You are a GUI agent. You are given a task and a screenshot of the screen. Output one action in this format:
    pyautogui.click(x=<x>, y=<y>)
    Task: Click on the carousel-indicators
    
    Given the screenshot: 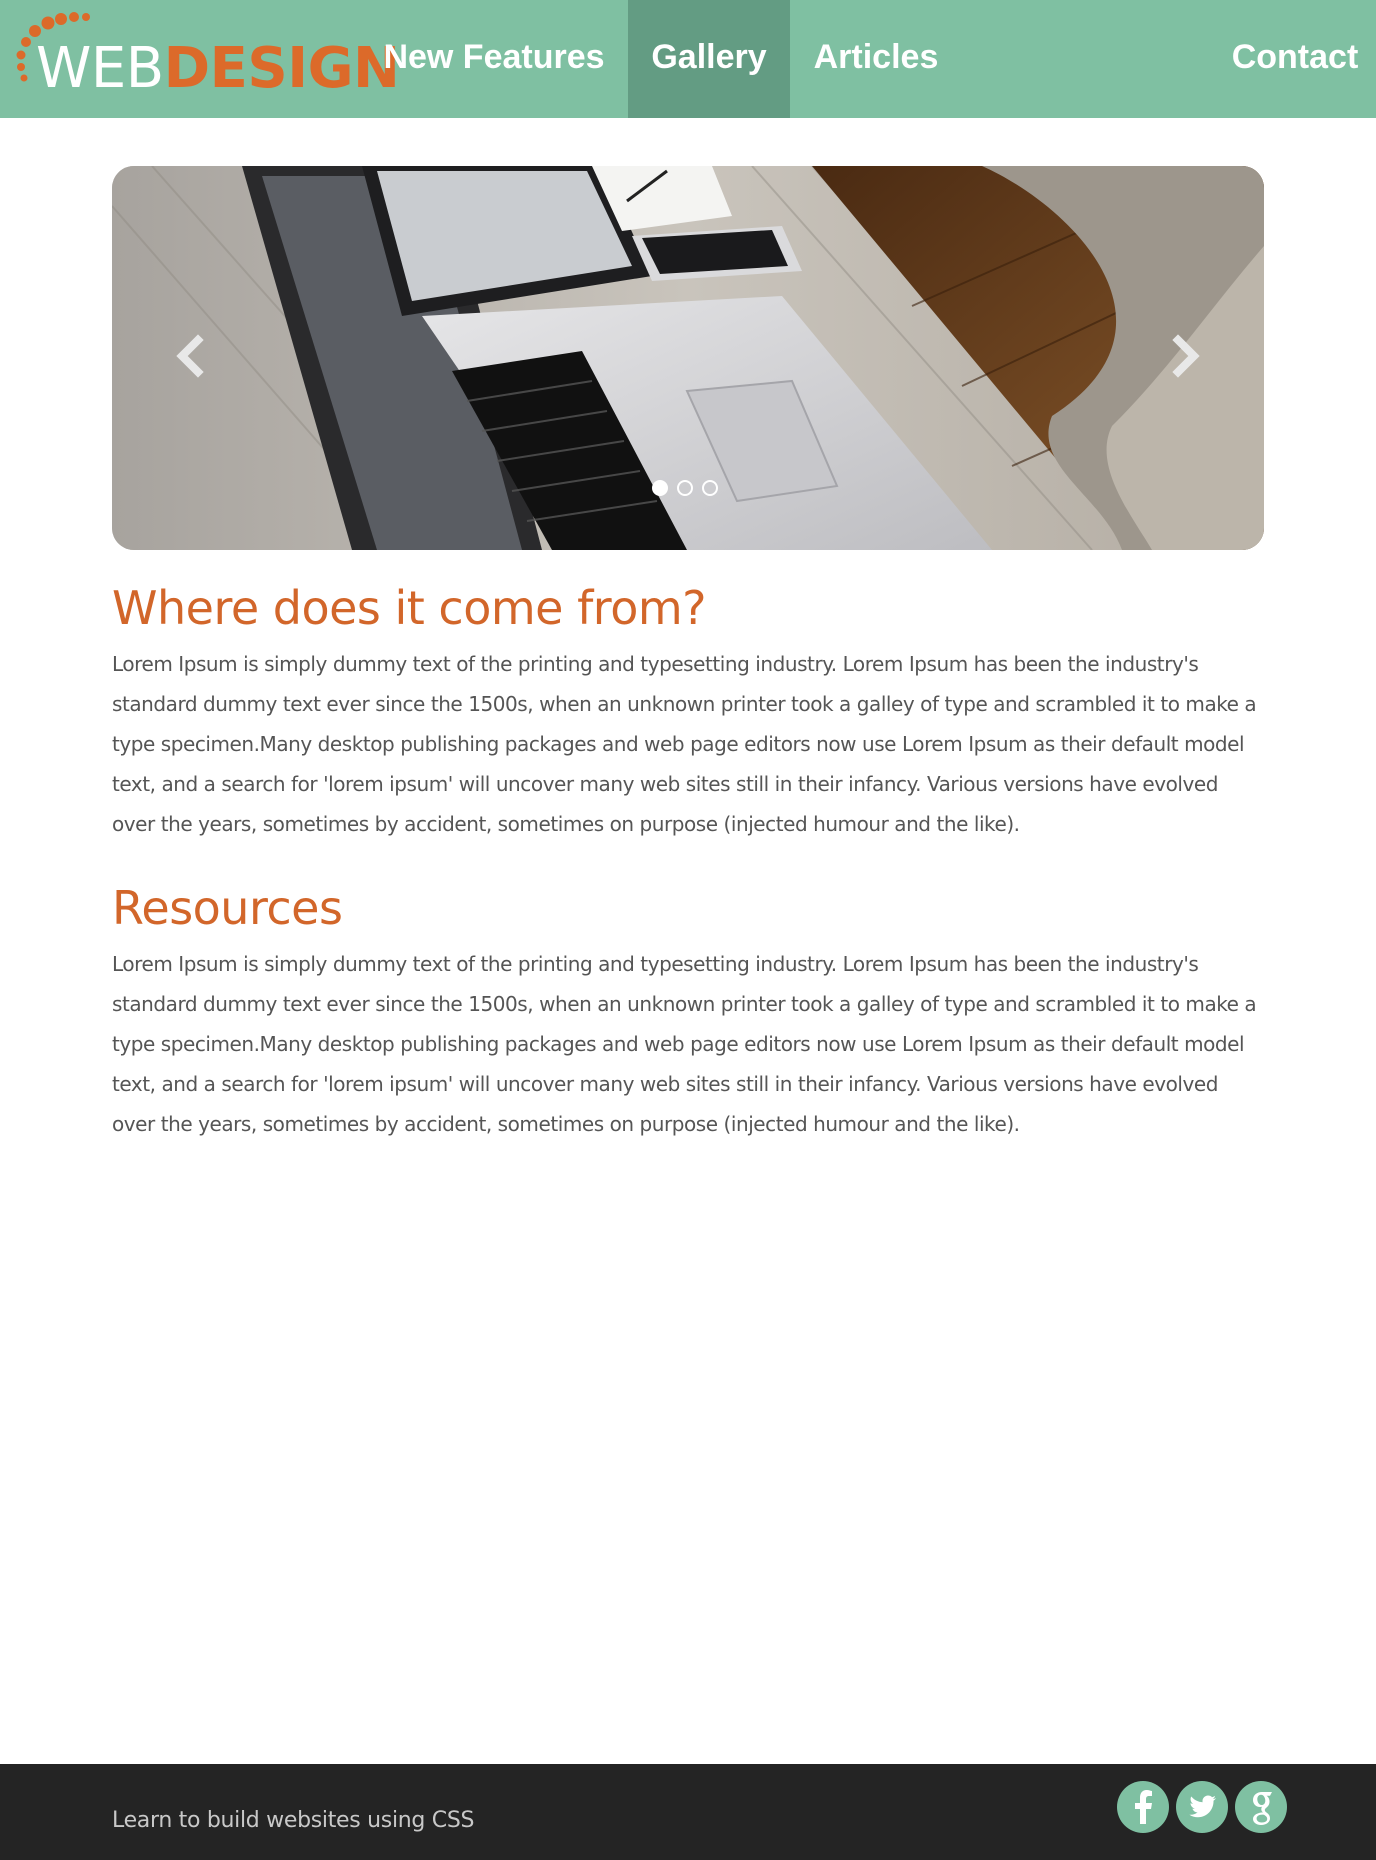 What is the action you would take?
    pyautogui.click(x=692, y=488)
    